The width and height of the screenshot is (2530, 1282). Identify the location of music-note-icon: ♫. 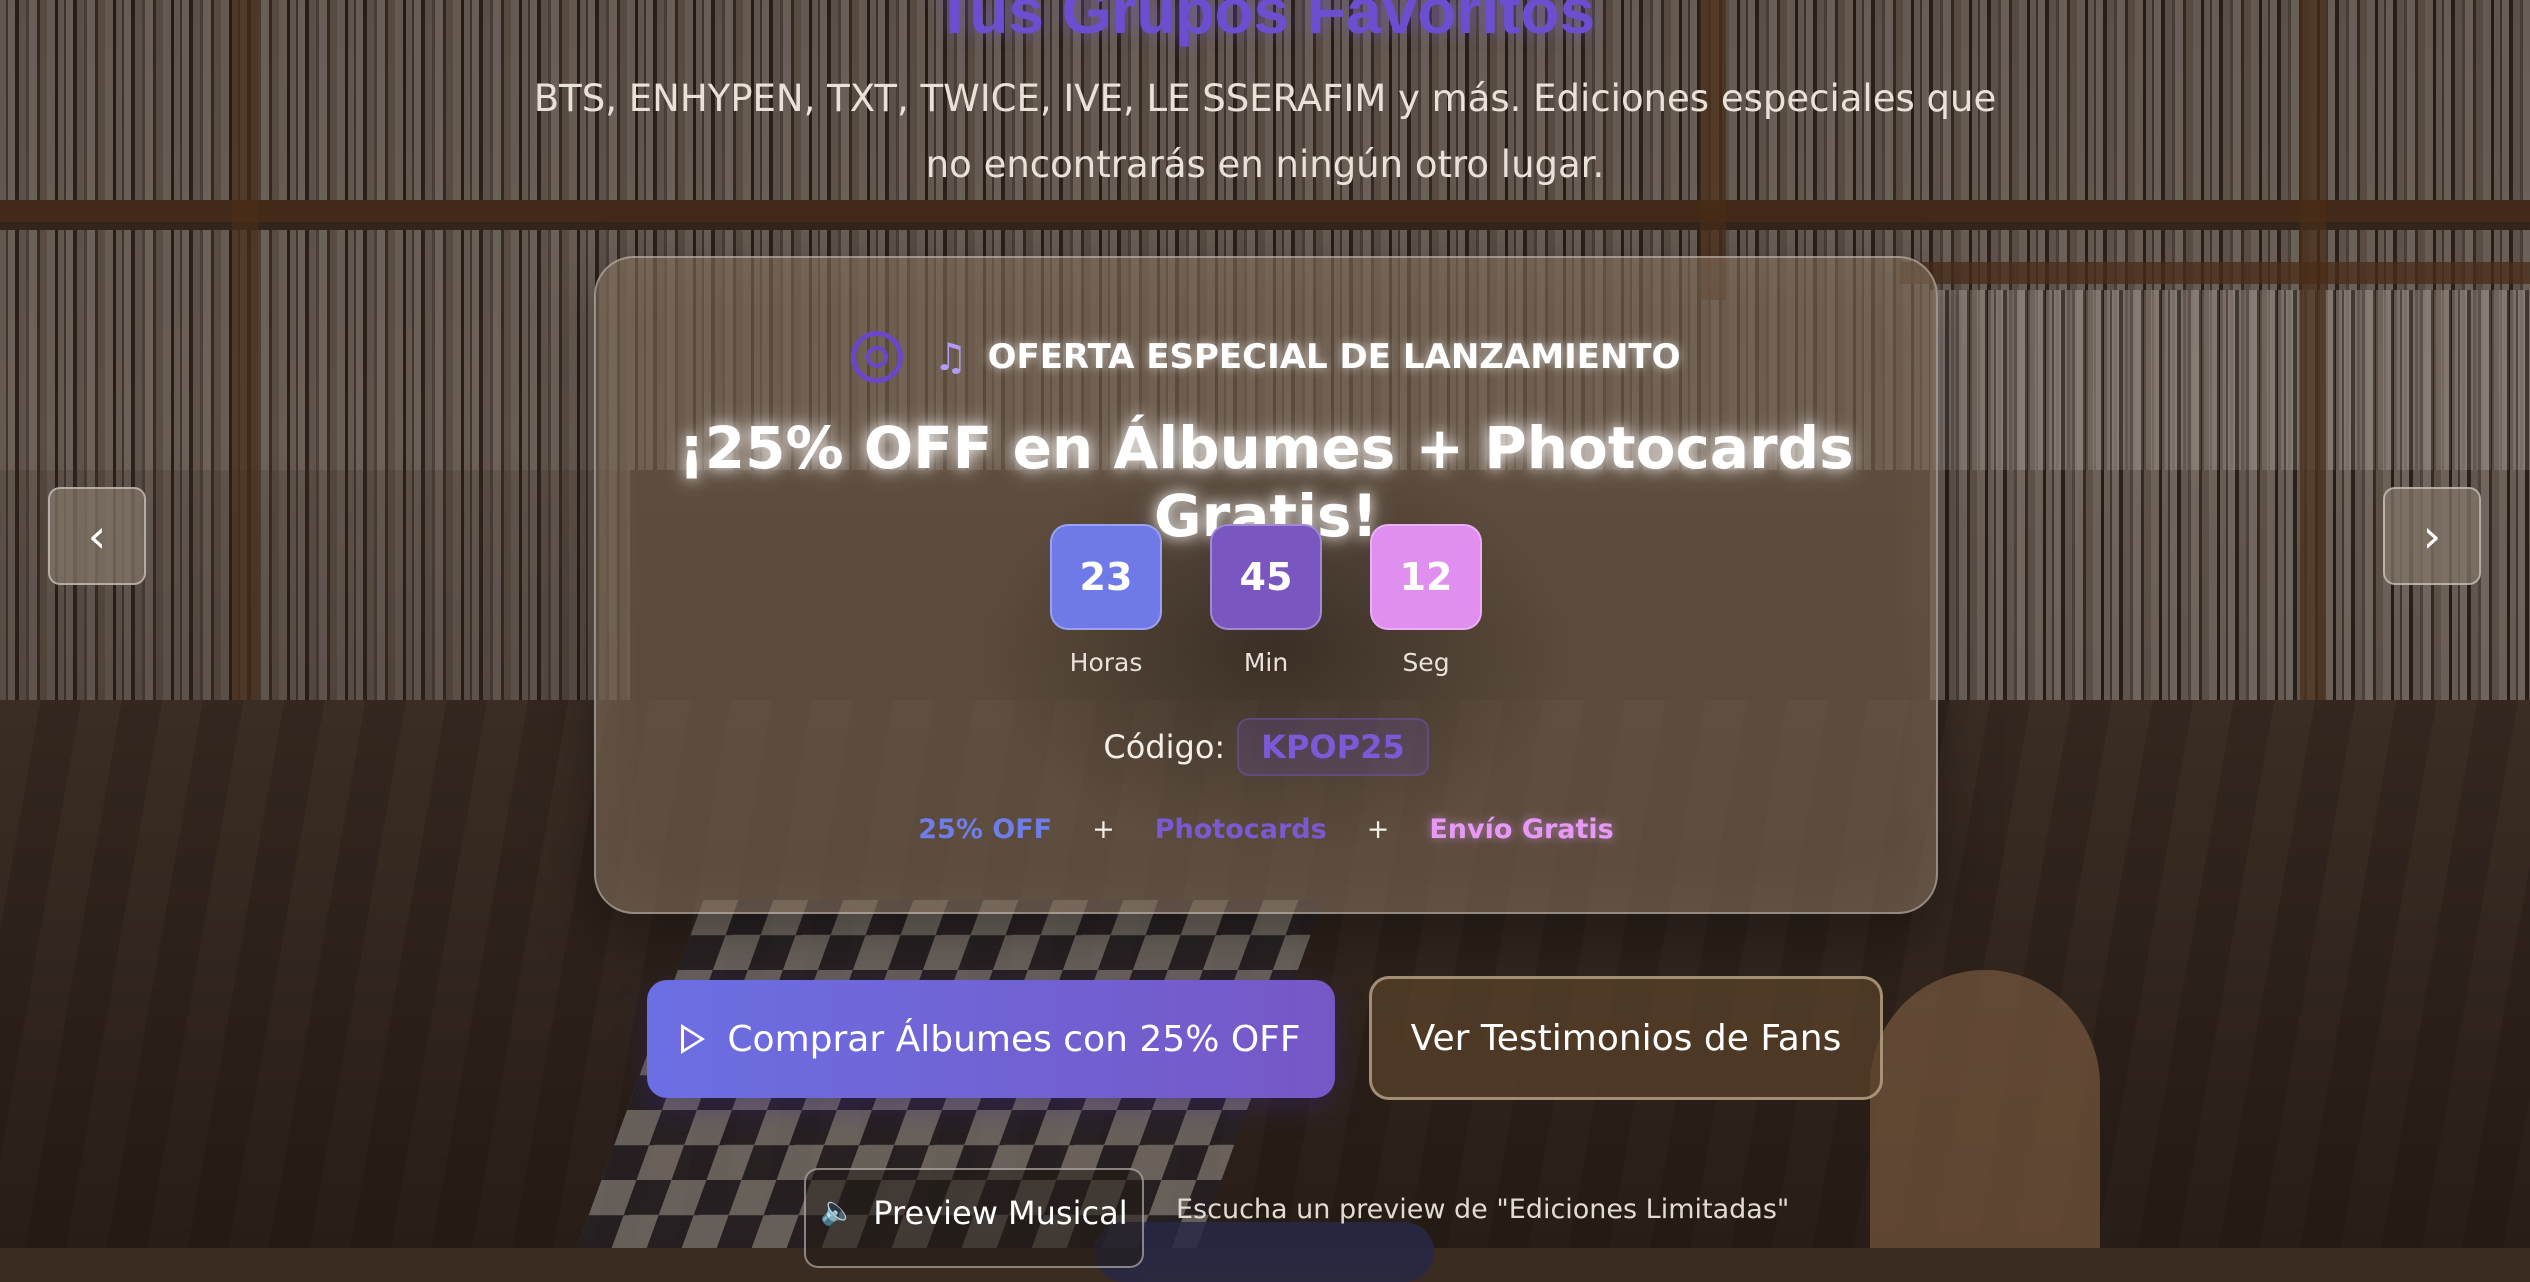
(950, 357).